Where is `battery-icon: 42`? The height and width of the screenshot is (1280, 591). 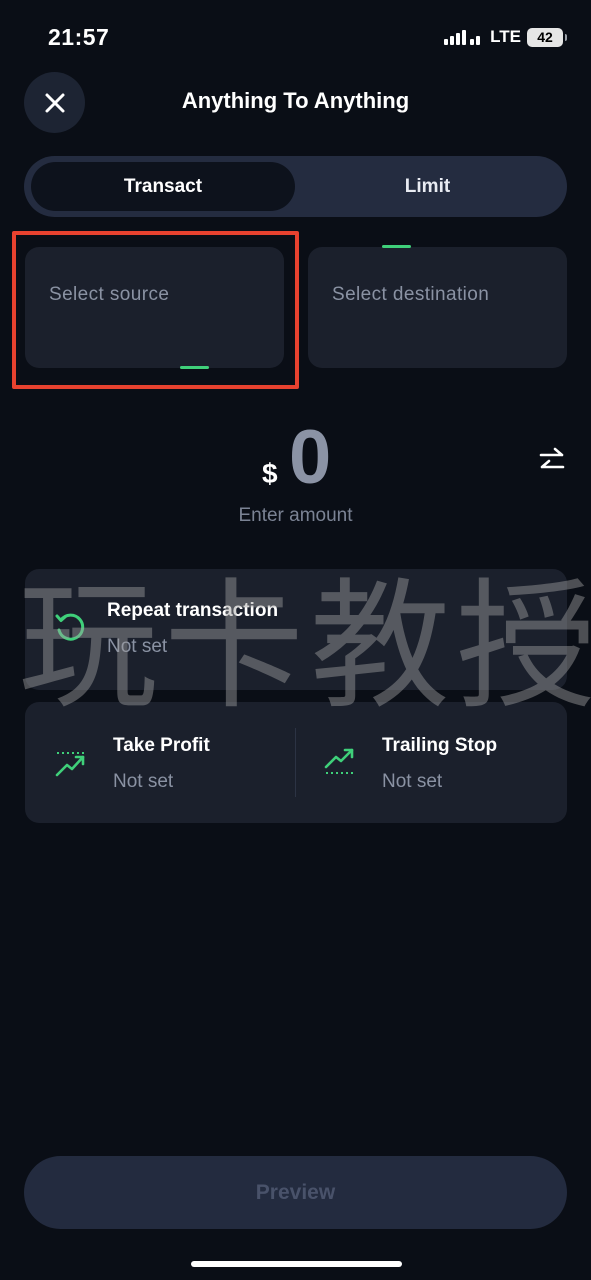 battery-icon: 42 is located at coordinates (547, 37).